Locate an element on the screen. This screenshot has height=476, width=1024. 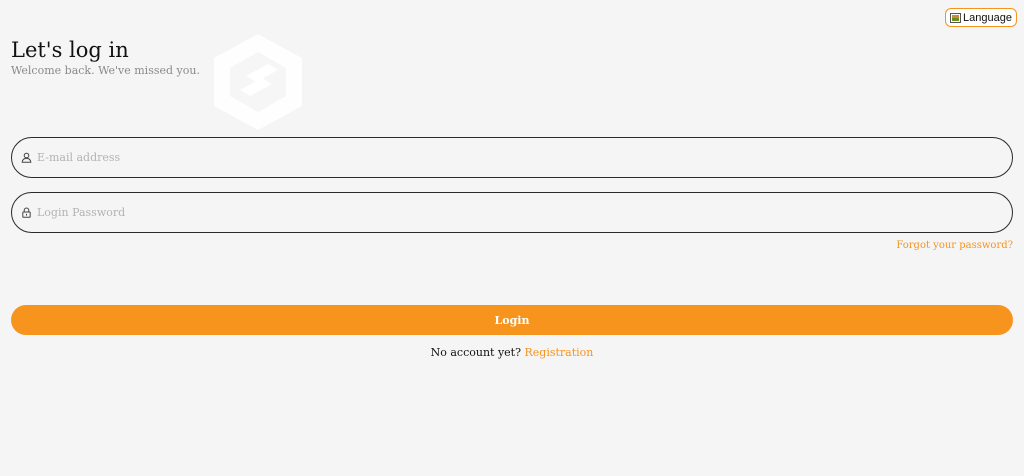
flag-icon is located at coordinates (956, 17).